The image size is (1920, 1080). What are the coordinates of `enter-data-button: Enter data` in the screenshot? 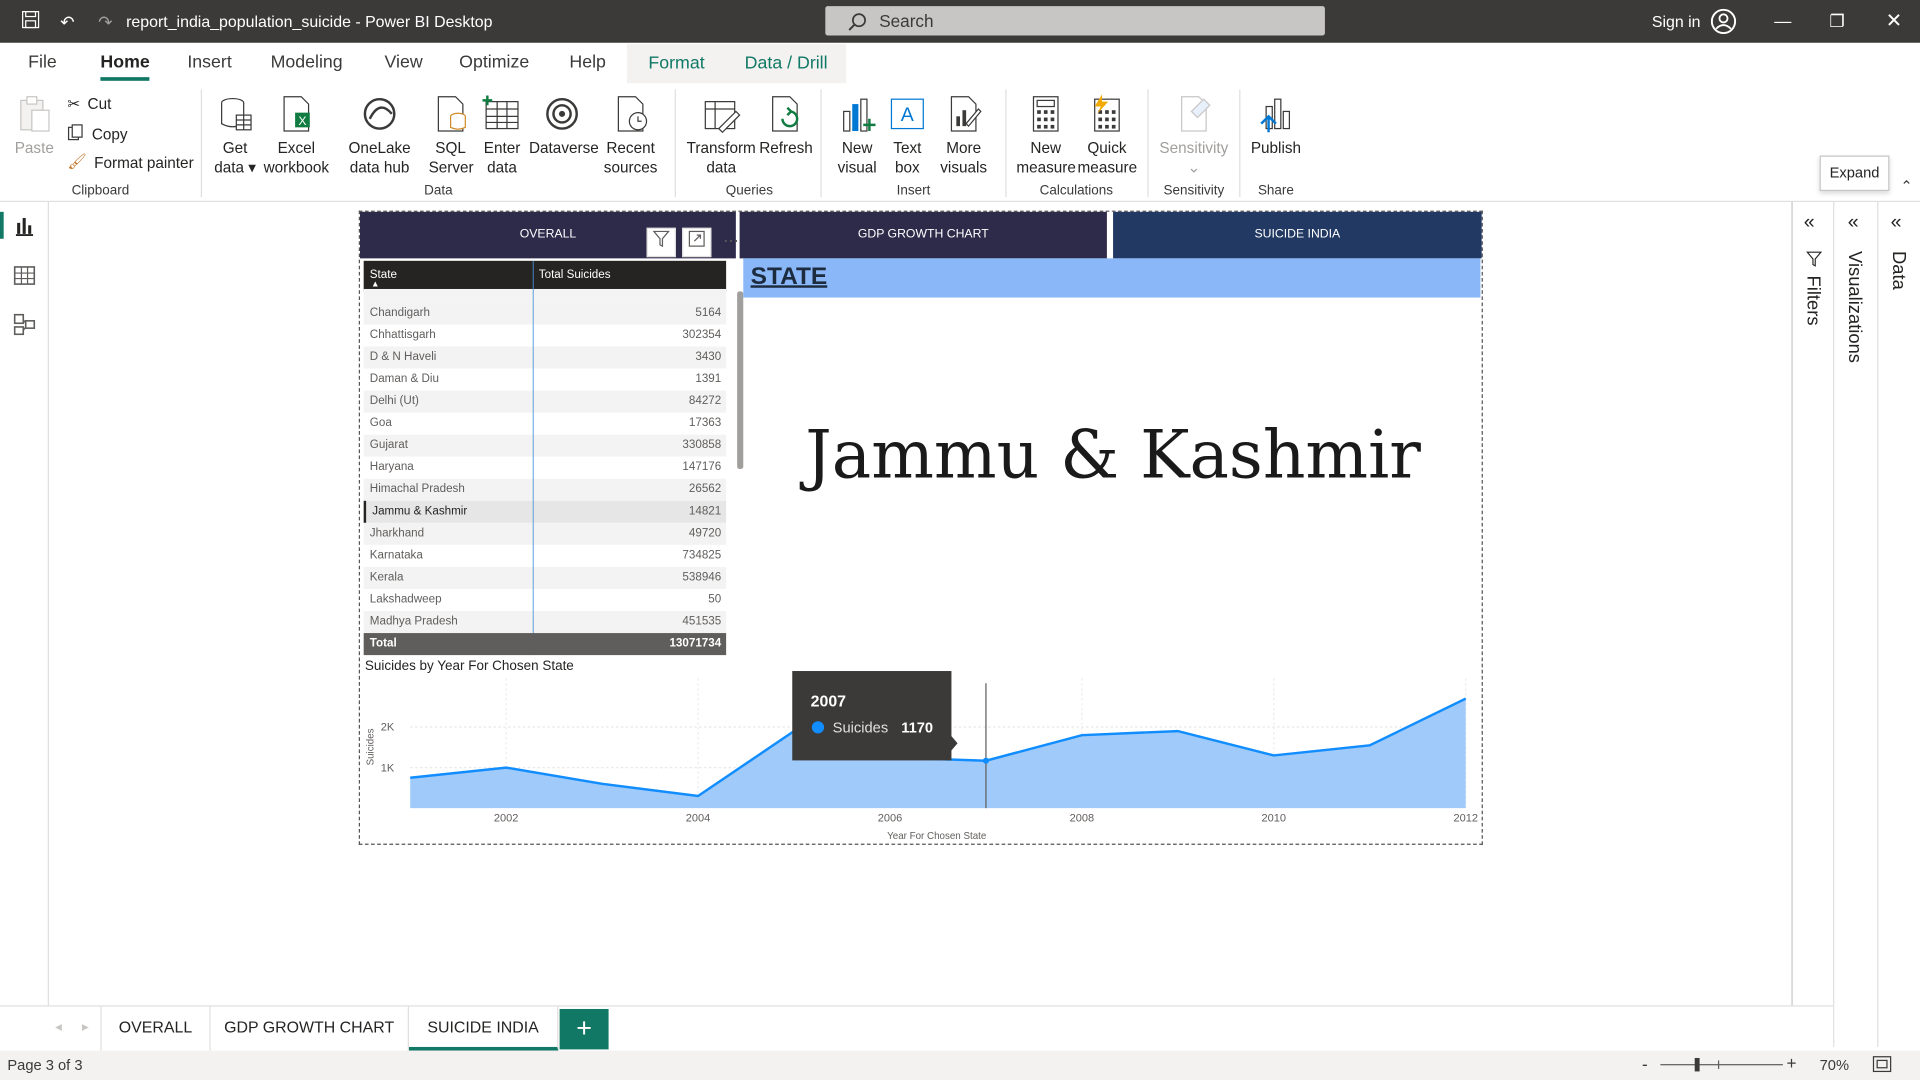 It's located at (502, 135).